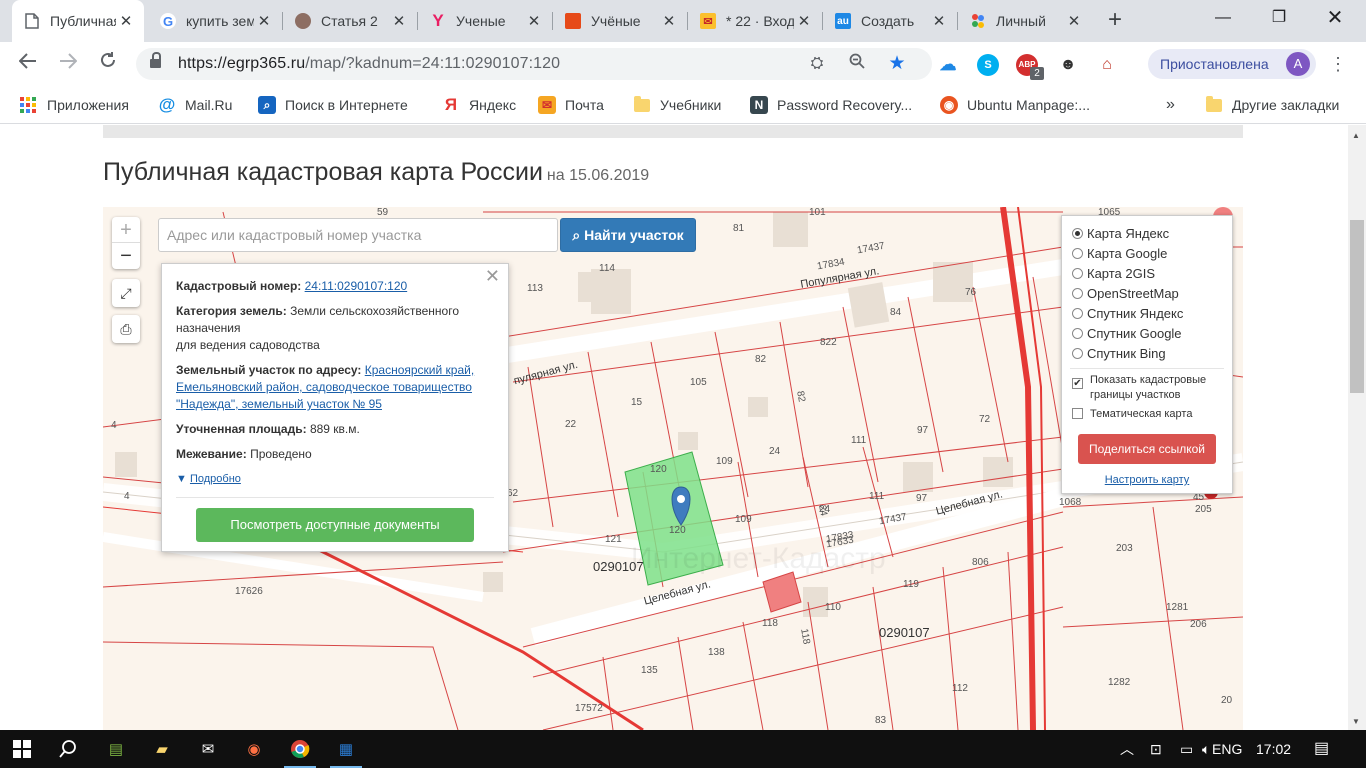 Image resolution: width=1366 pixels, height=768 pixels. Describe the element at coordinates (1127, 749) in the screenshot. I see `tray-up-arrow-icon: ︿` at that location.